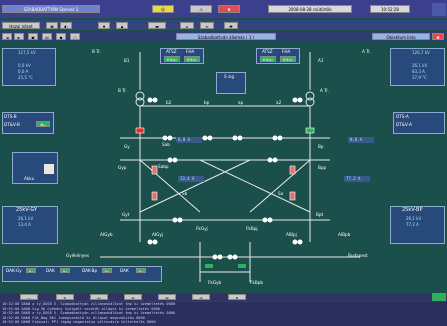 The image size is (447, 326). What do you see at coordinates (141, 270) in the screenshot?
I see `status-4-value: 9s` at bounding box center [141, 270].